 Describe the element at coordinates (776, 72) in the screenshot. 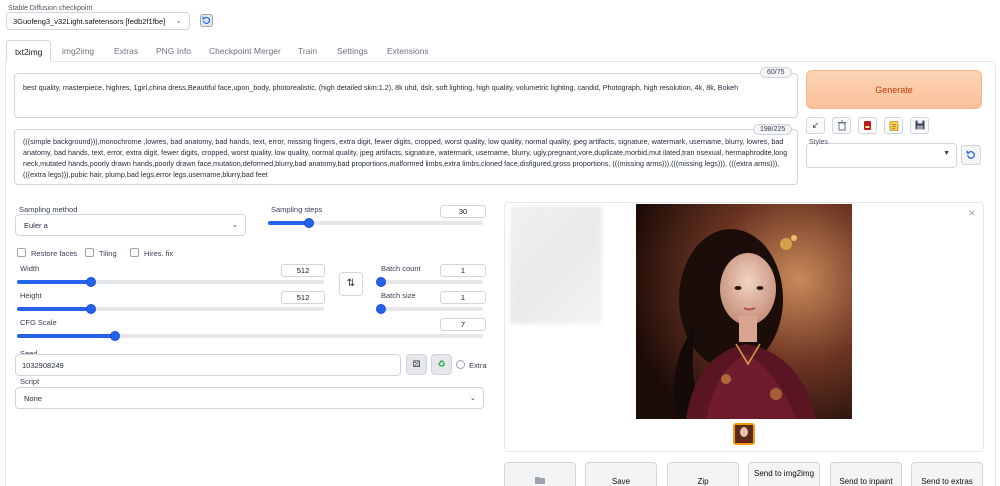

I see `prompt-token-counter: 60/75` at that location.